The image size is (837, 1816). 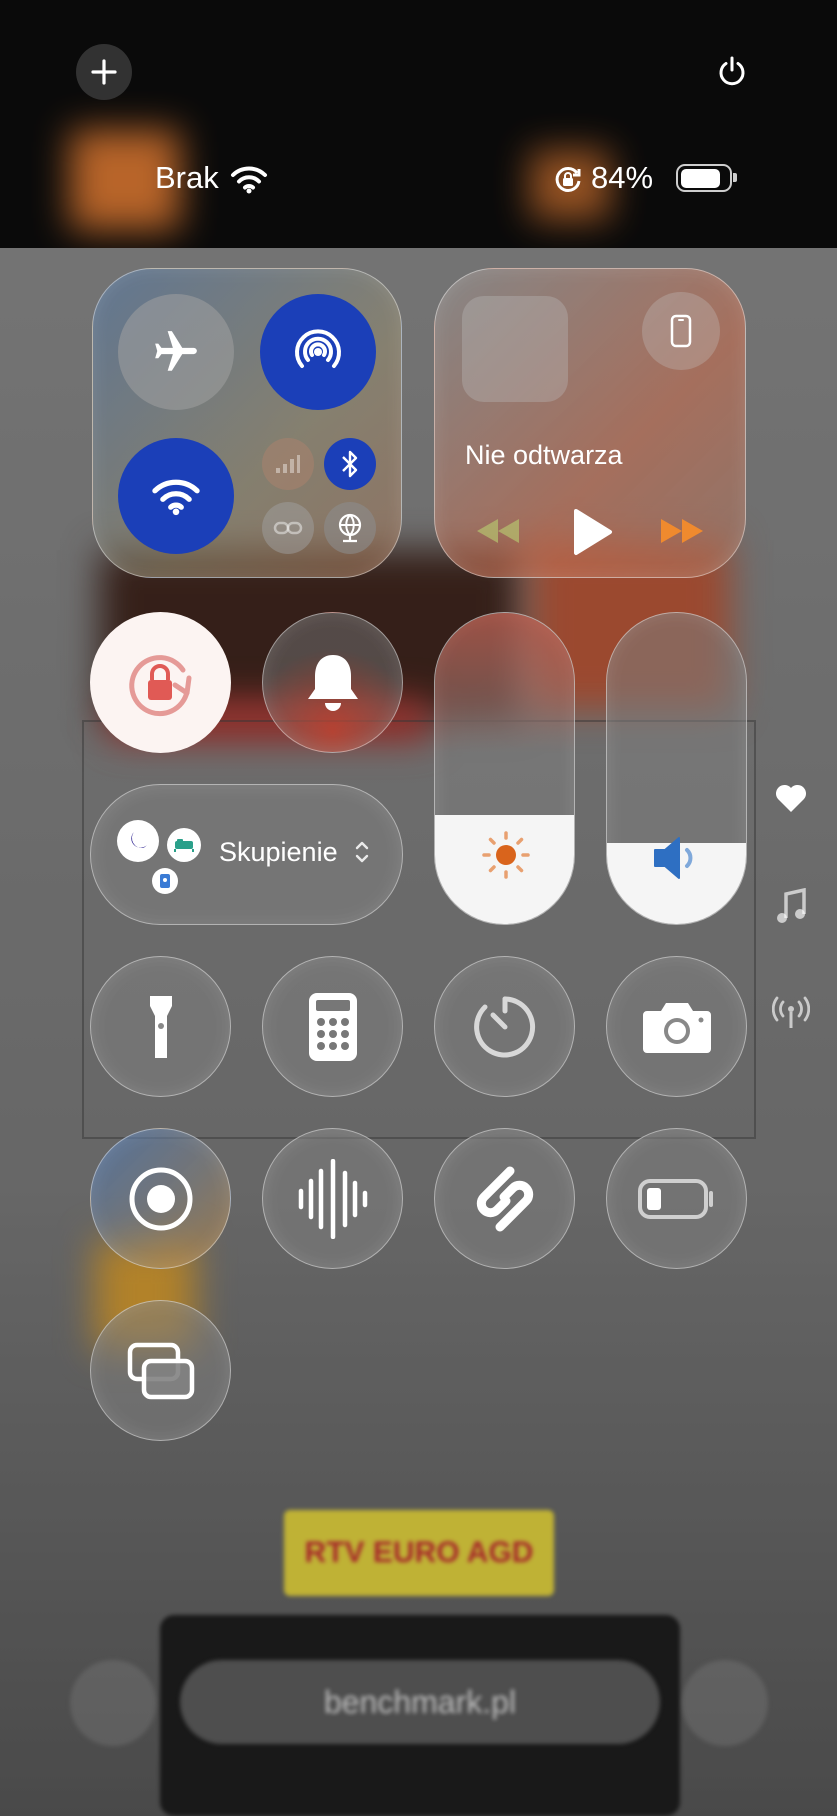 I want to click on orientation-lock-status-icon, so click(x=568, y=179).